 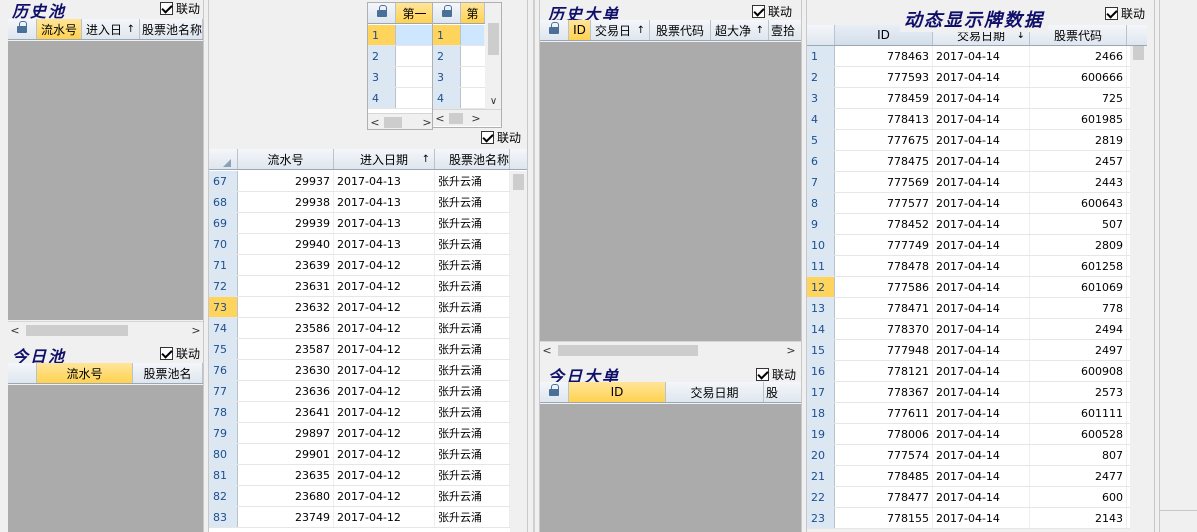 What do you see at coordinates (884, 161) in the screenshot?
I see `id-cell: 778475` at bounding box center [884, 161].